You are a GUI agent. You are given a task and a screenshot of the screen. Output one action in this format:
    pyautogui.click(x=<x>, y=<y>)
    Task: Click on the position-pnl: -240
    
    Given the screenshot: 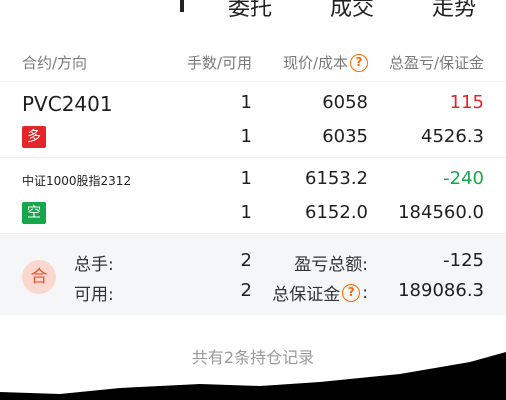 What is the action you would take?
    pyautogui.click(x=463, y=178)
    